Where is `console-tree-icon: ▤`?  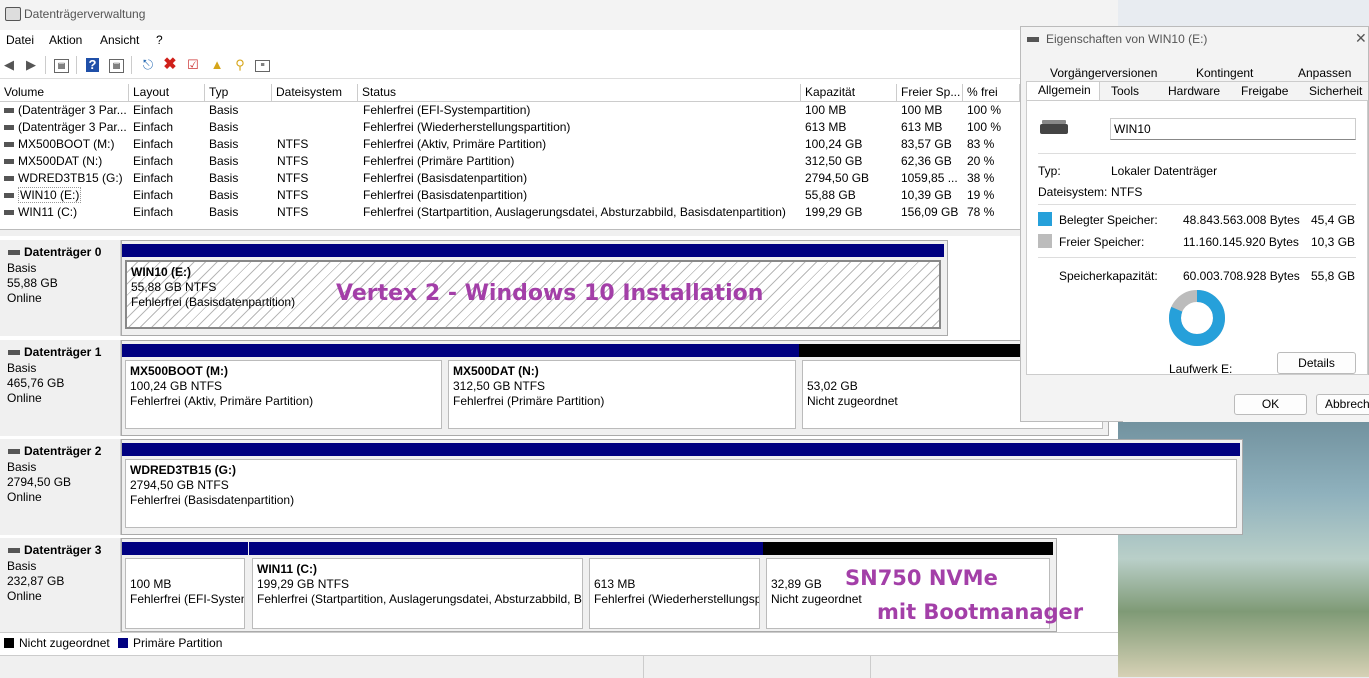
console-tree-icon: ▤ is located at coordinates (61, 66).